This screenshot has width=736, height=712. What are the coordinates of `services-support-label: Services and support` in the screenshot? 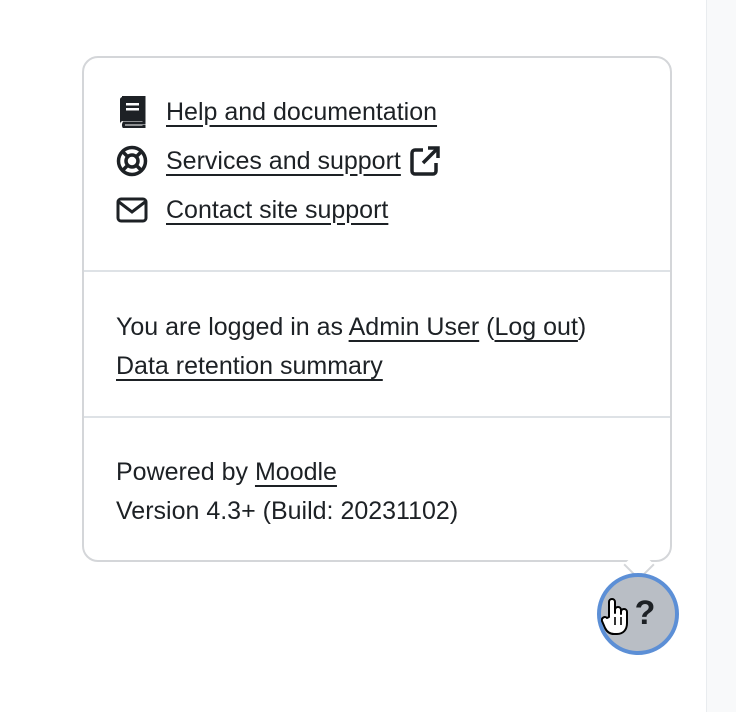 It's located at (283, 160).